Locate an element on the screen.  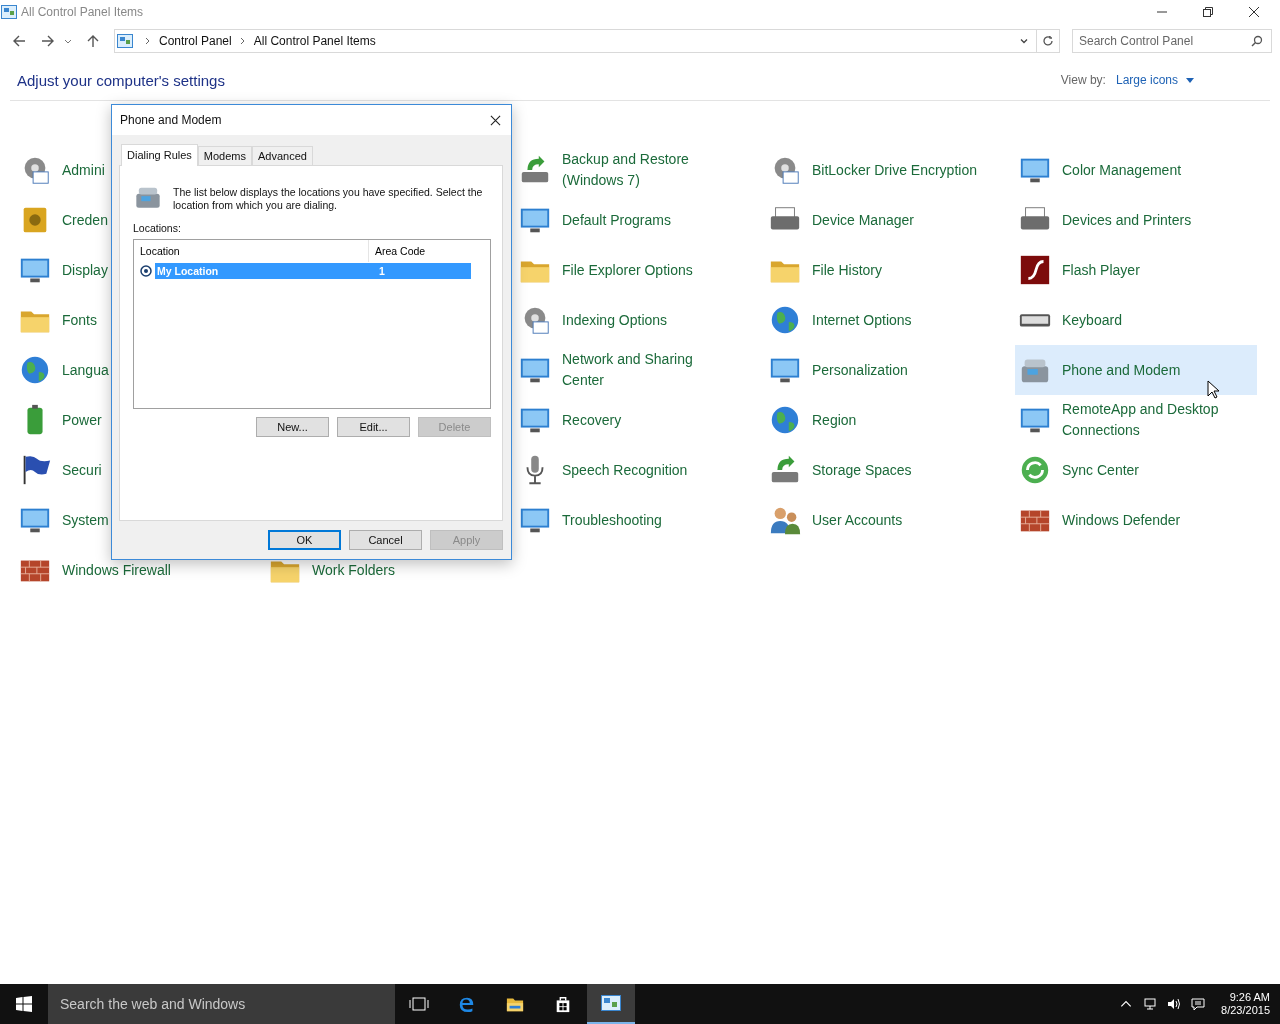
page-heading: Adjust your computer's settings is located at coordinates (121, 80).